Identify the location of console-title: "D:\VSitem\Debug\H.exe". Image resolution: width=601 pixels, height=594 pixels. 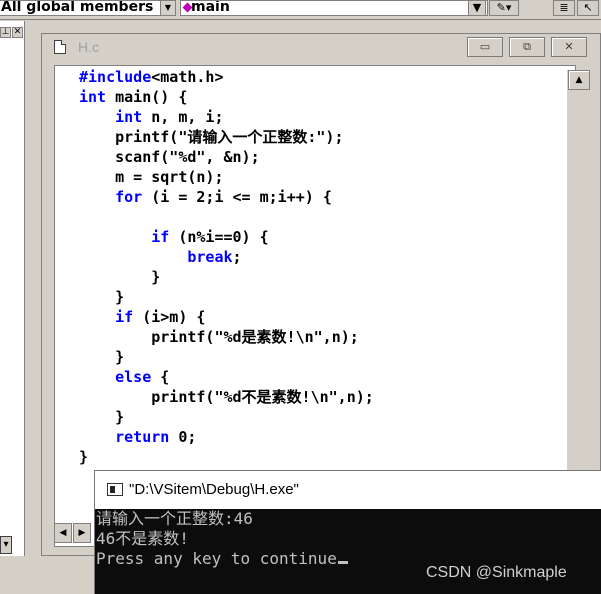
(214, 489).